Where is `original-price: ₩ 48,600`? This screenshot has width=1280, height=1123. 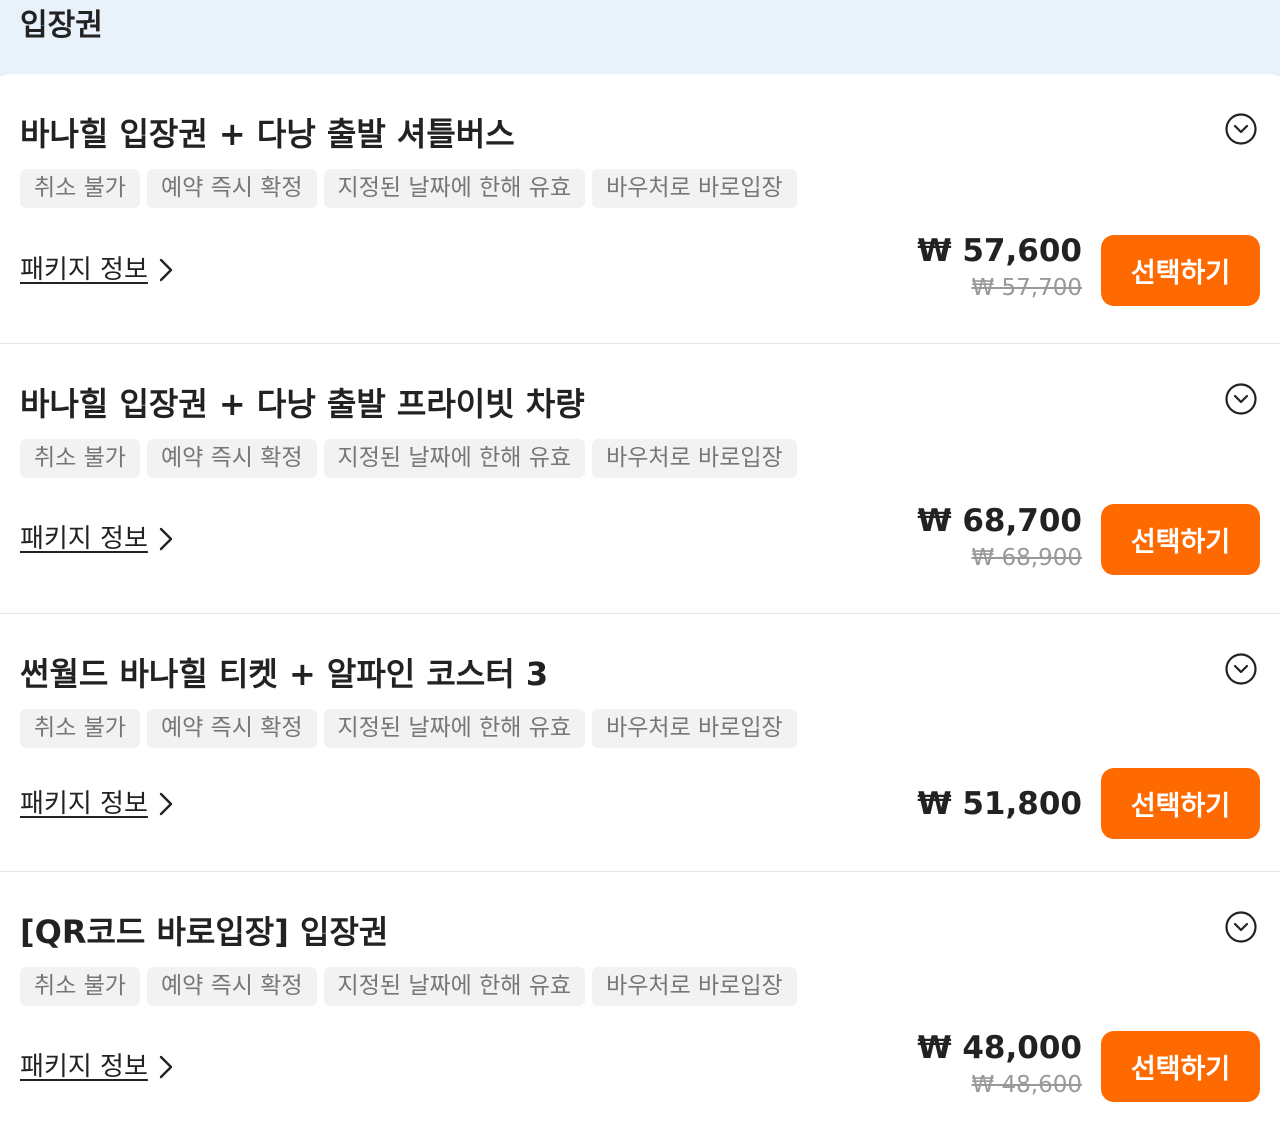 original-price: ₩ 48,600 is located at coordinates (1026, 1085).